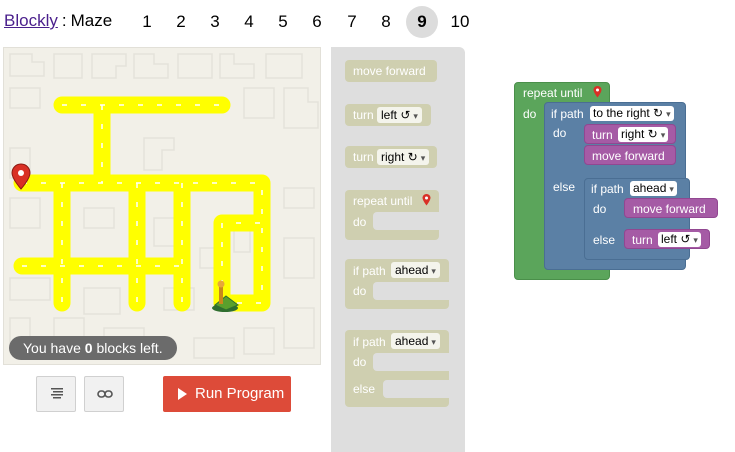 This screenshot has width=735, height=452. Describe the element at coordinates (412, 341) in the screenshot. I see `toolbox-if-else-value: ahead` at that location.